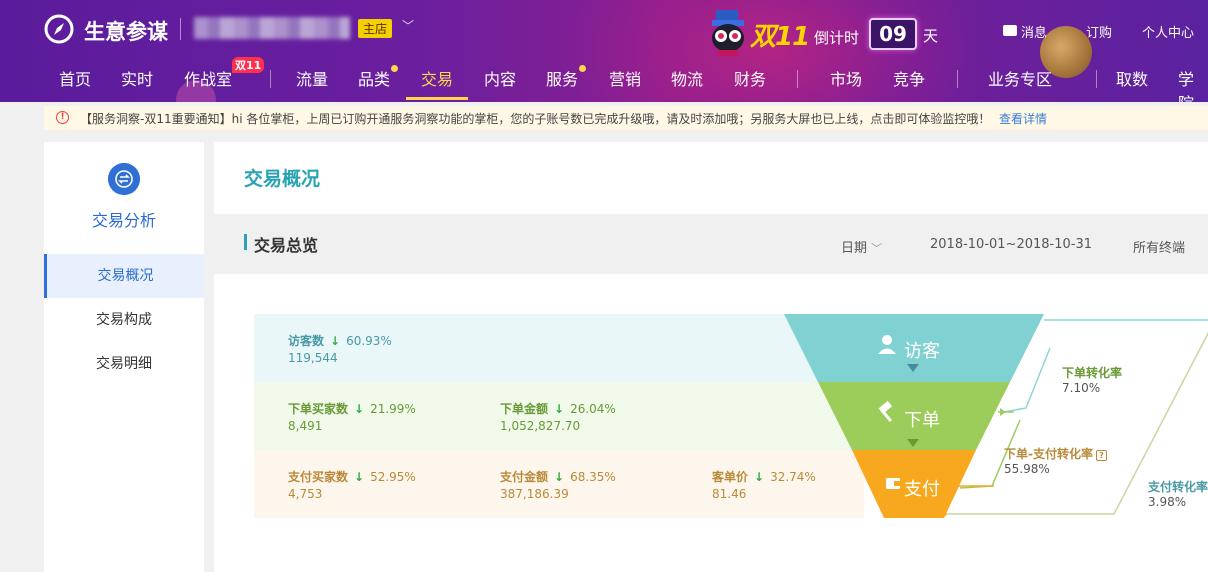 This screenshot has width=1208, height=572. What do you see at coordinates (62, 117) in the screenshot?
I see `alert-icon: !` at bounding box center [62, 117].